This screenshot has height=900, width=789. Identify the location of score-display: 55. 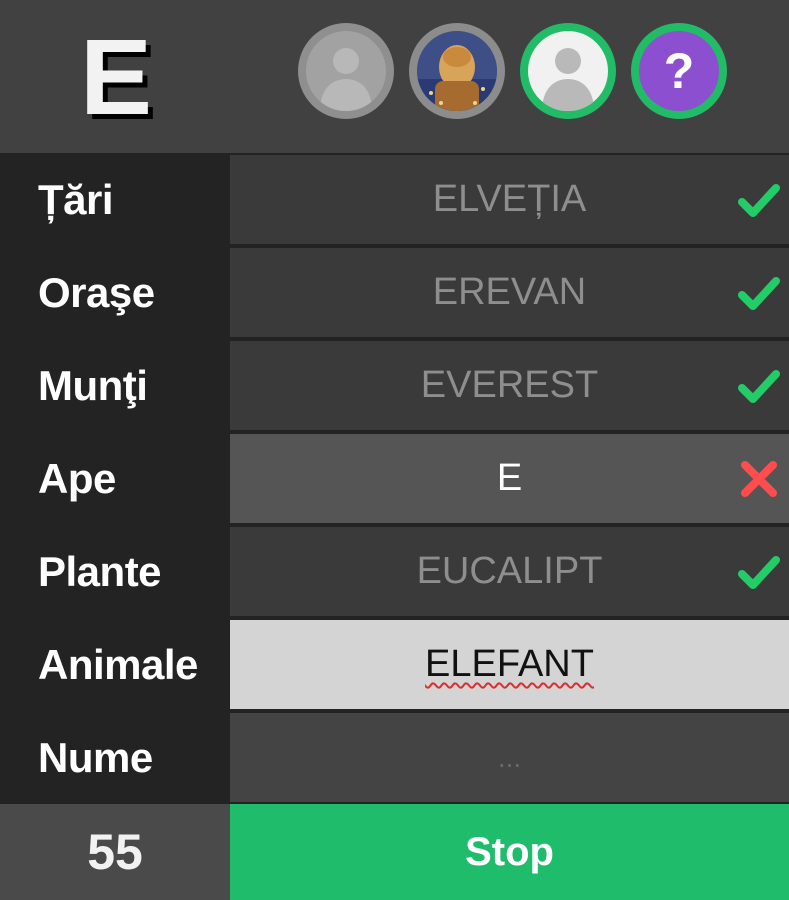
(115, 852).